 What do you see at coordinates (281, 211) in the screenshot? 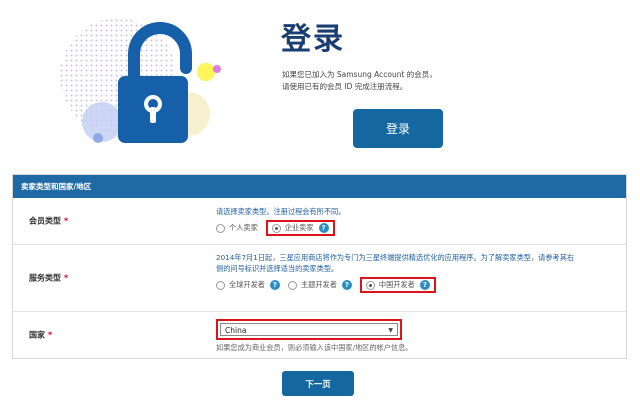
I see `member-type-hint: 请选择卖家类型。注册过程会有所不同。` at bounding box center [281, 211].